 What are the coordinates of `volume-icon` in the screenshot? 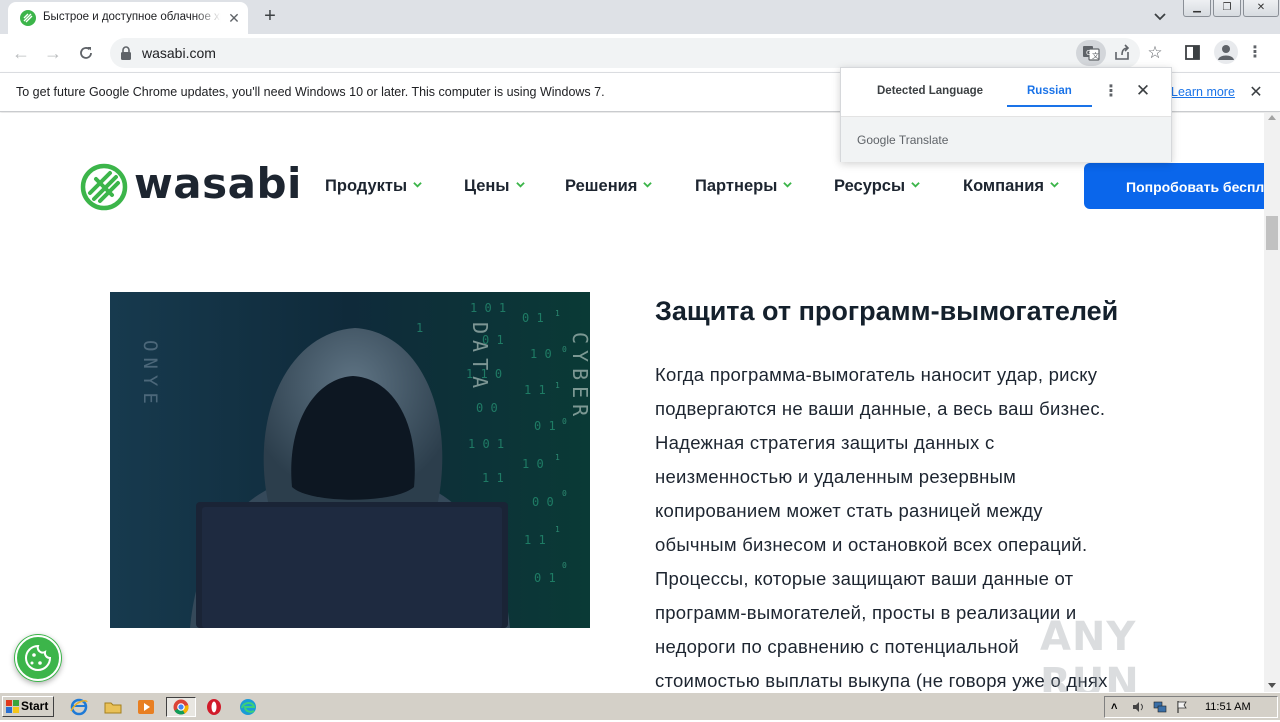 It's located at (1138, 707).